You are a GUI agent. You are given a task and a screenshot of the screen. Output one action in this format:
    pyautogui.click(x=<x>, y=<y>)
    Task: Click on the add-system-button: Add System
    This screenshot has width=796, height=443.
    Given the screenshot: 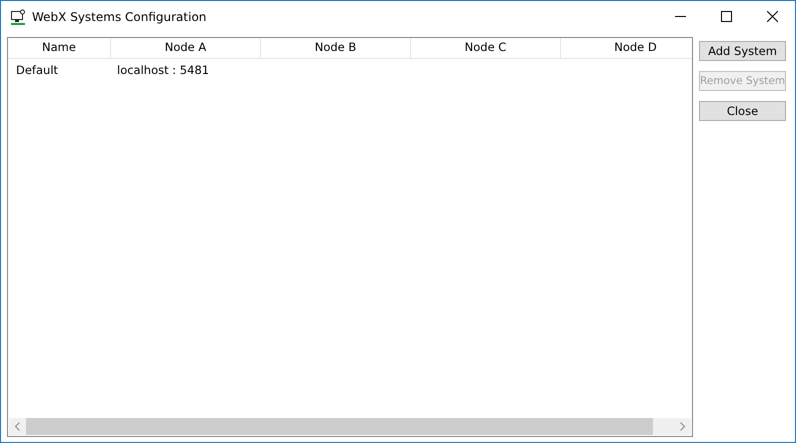 What is the action you would take?
    pyautogui.click(x=742, y=51)
    